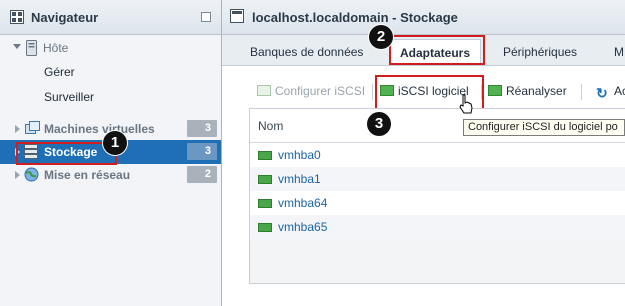  What do you see at coordinates (466, 104) in the screenshot?
I see `hand-cursor-icon` at bounding box center [466, 104].